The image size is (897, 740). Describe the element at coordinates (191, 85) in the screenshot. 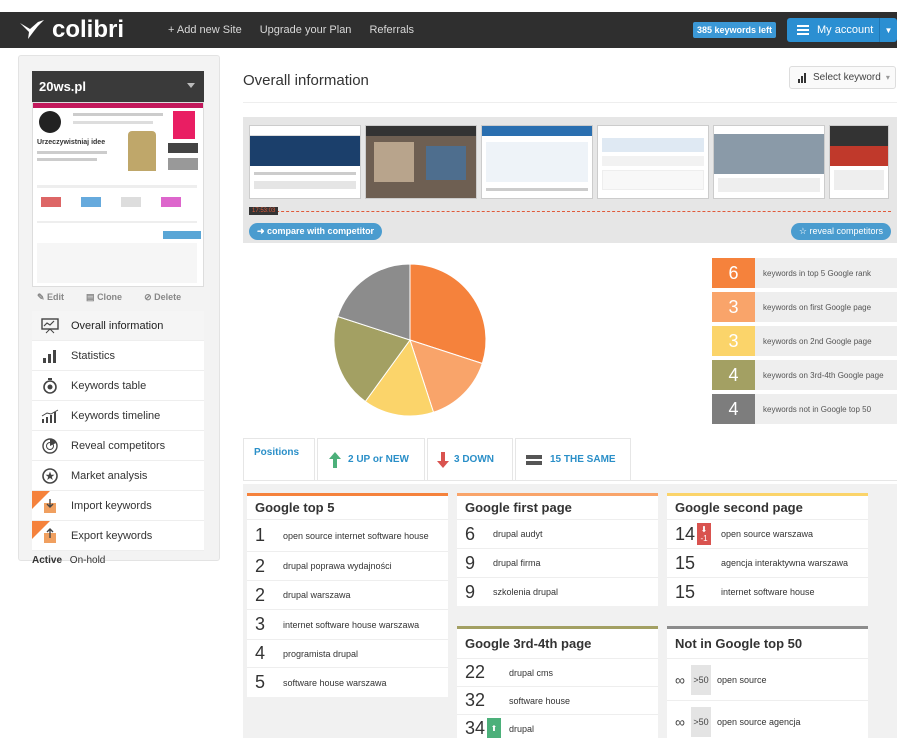

I see `caret-down-icon` at that location.